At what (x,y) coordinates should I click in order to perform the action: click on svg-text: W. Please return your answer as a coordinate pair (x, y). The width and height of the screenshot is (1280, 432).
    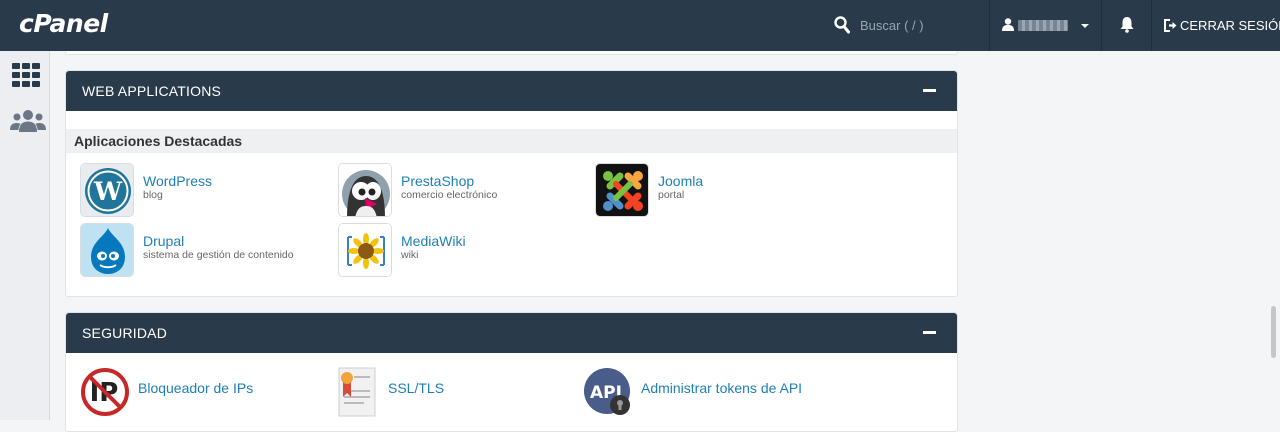
    Looking at the image, I should click on (108, 191).